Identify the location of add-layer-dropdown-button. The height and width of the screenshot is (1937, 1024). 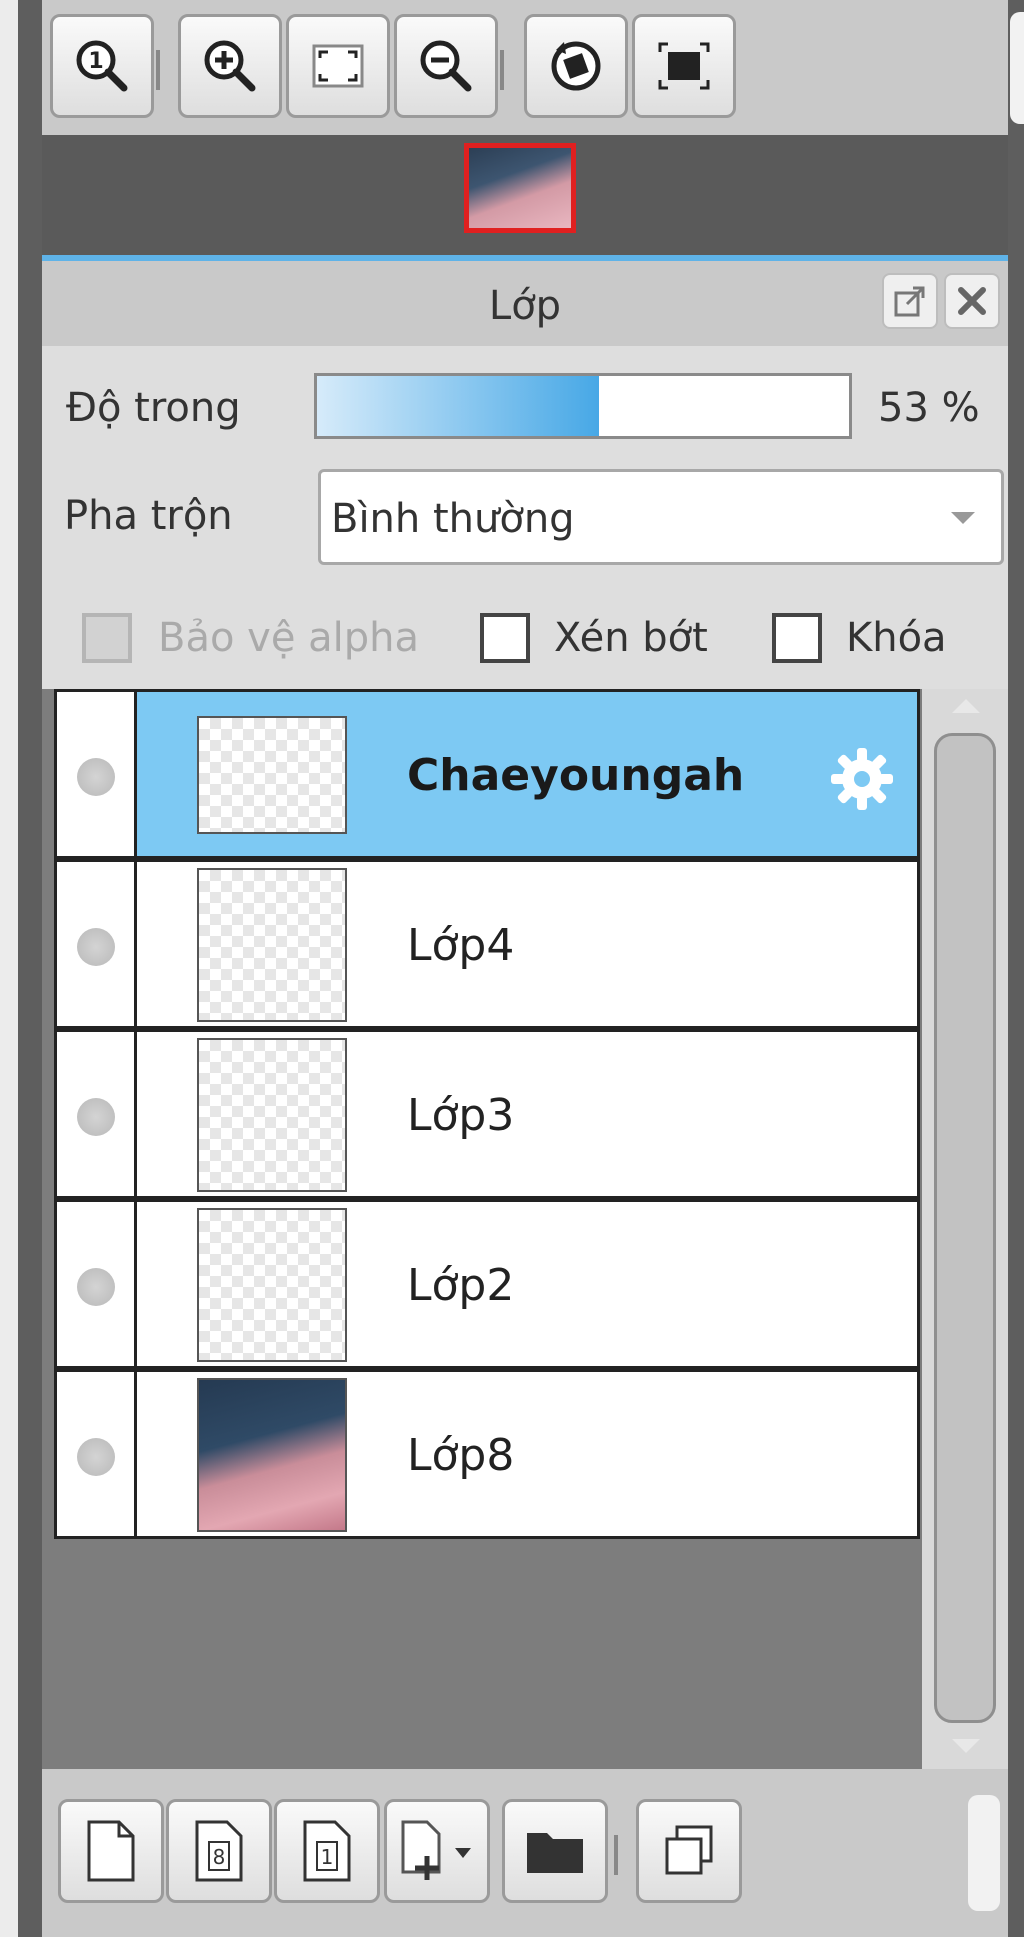
(437, 1851).